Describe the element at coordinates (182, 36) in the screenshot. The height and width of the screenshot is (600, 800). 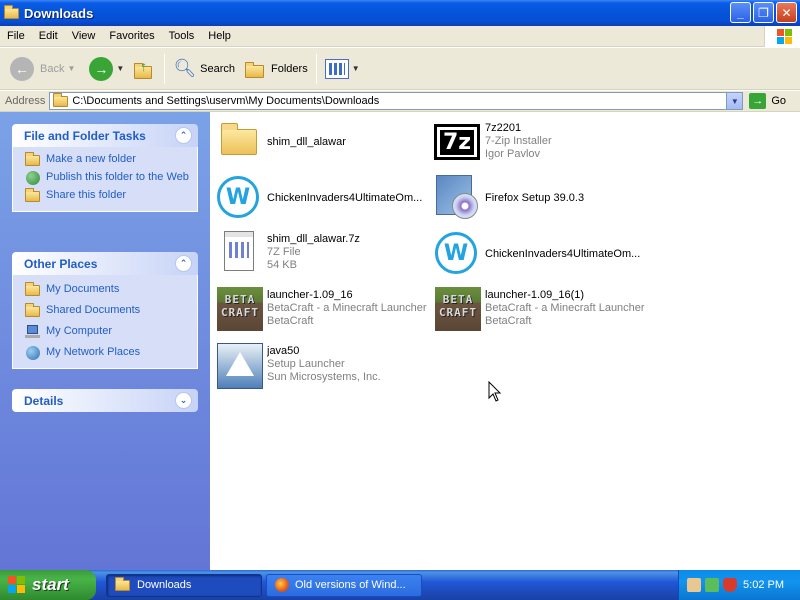
I see `menu-tools: Tools` at that location.